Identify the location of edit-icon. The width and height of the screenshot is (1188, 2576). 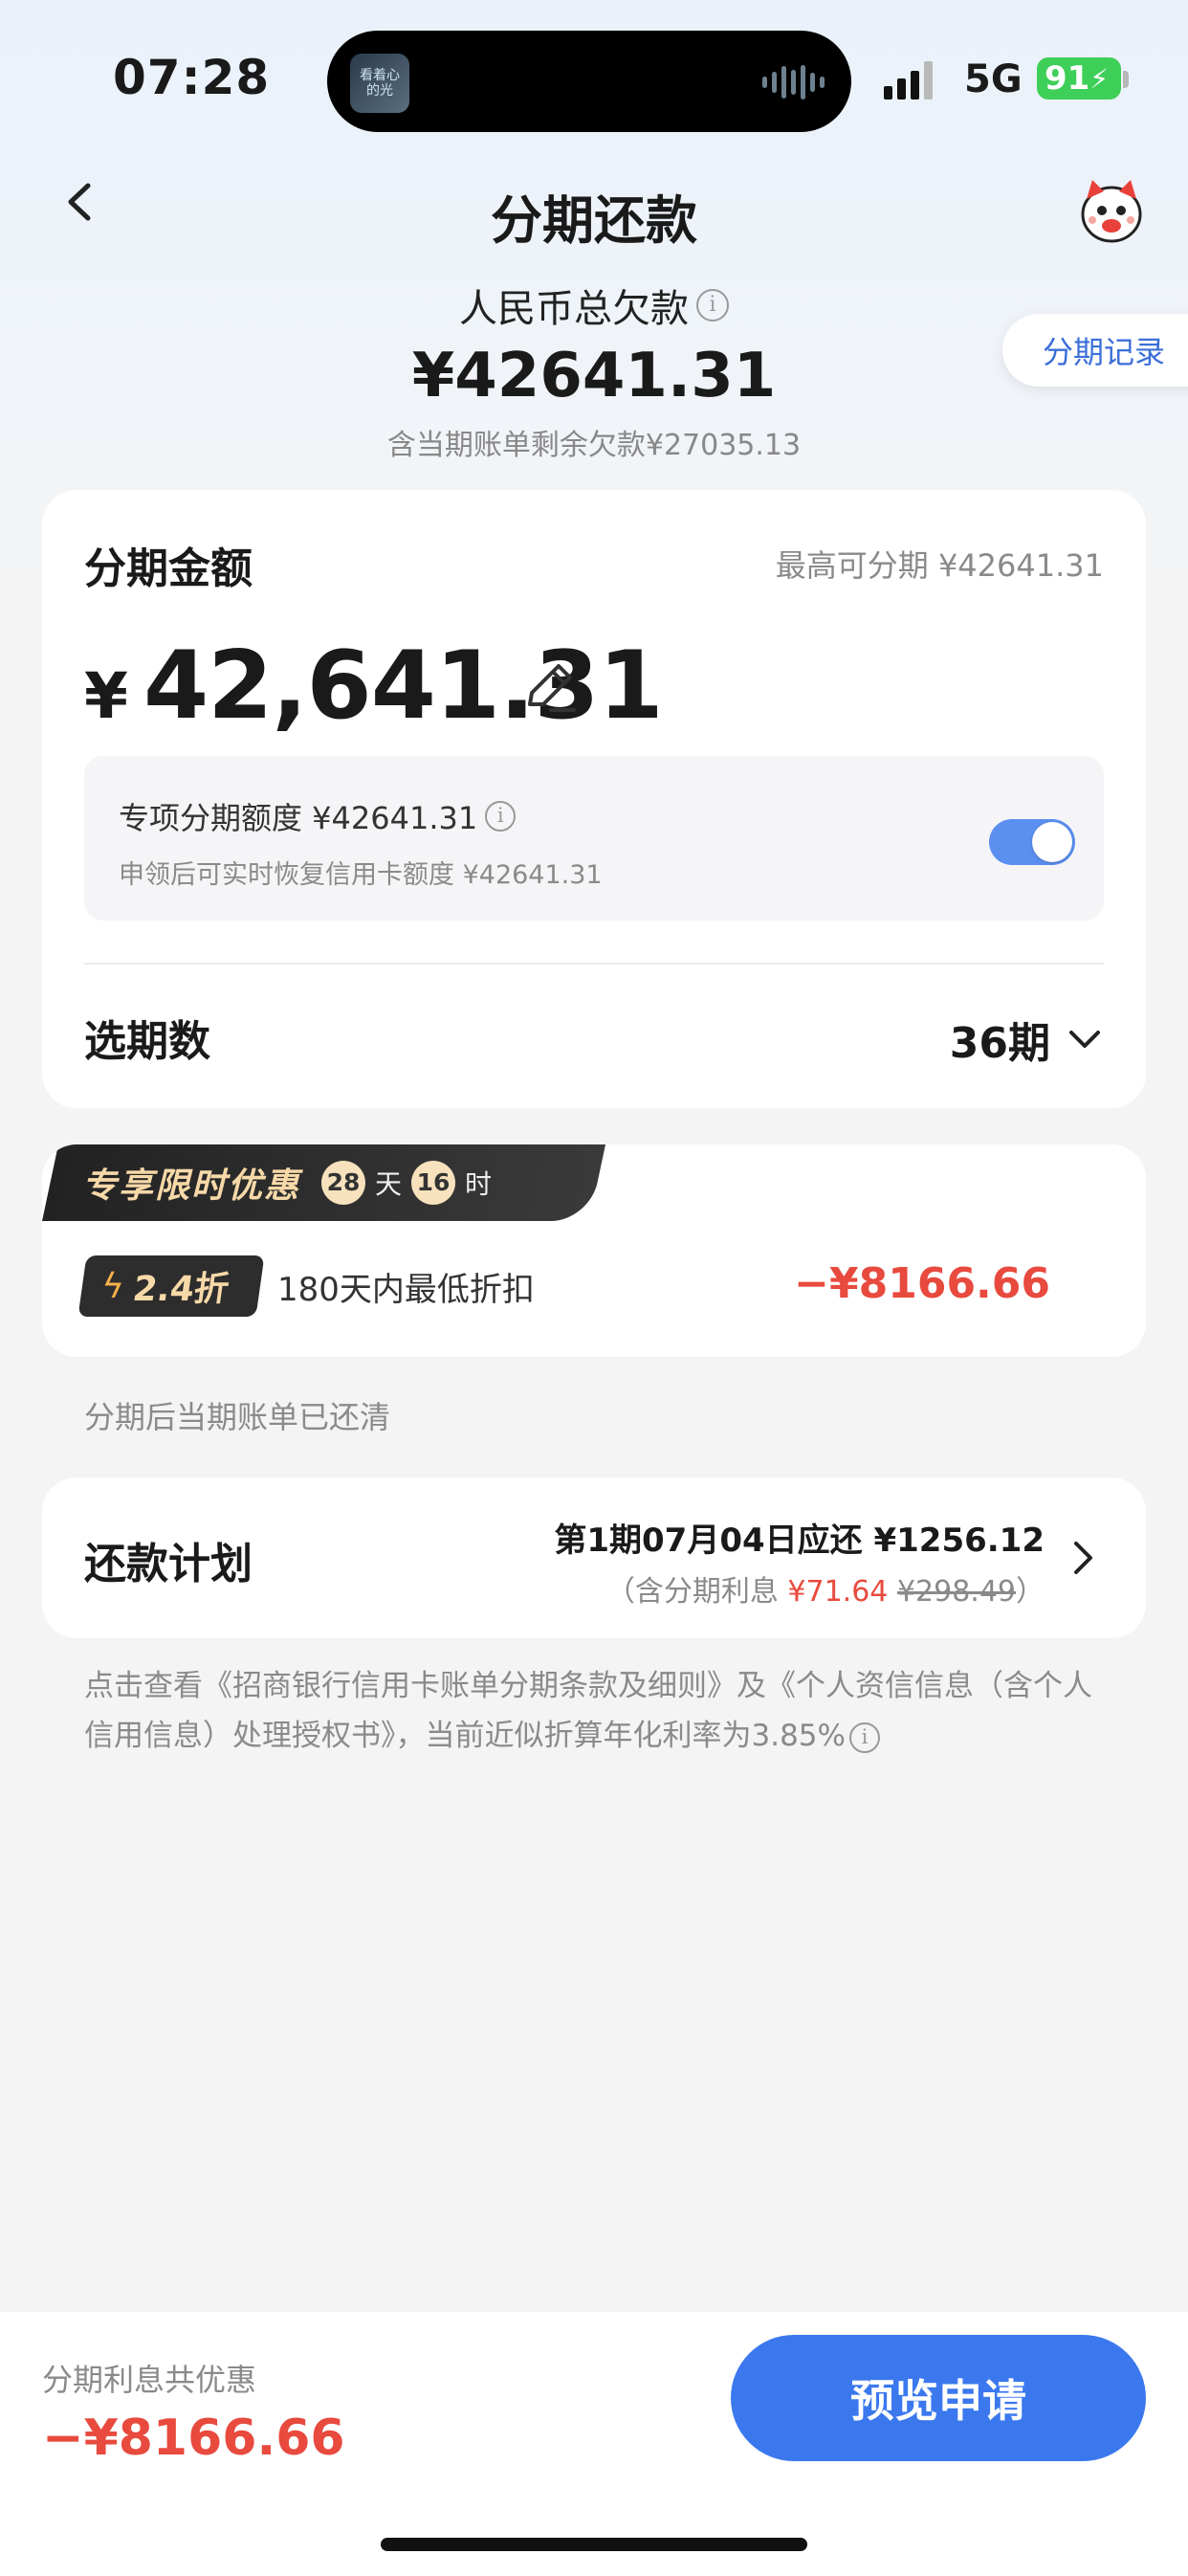
(549, 687).